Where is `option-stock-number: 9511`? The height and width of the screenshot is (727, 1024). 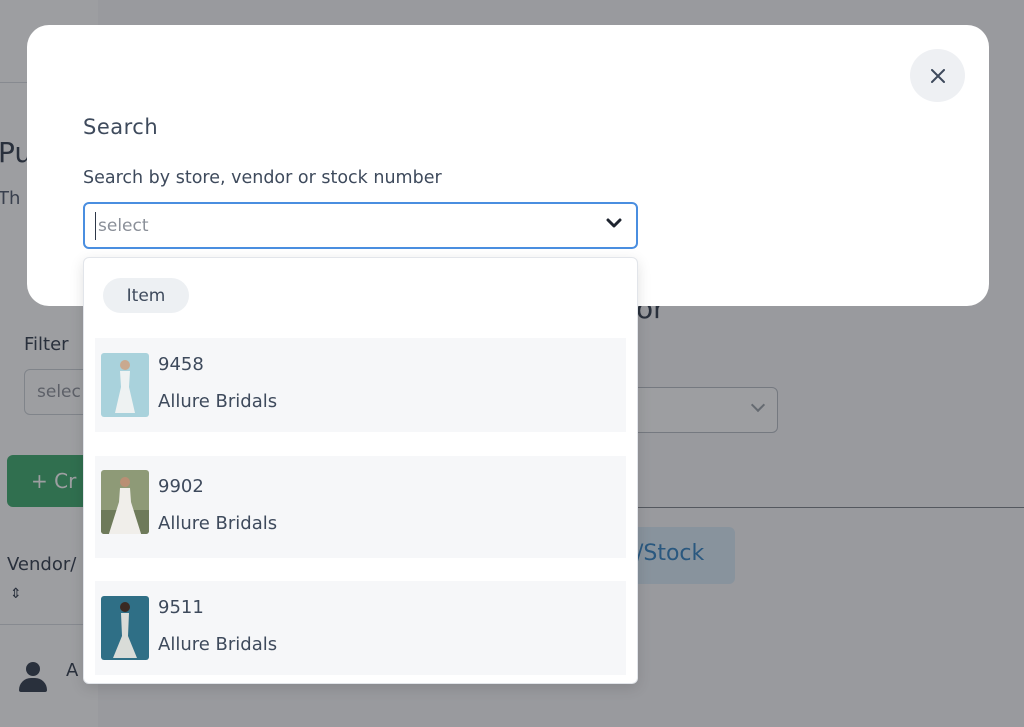 option-stock-number: 9511 is located at coordinates (181, 607).